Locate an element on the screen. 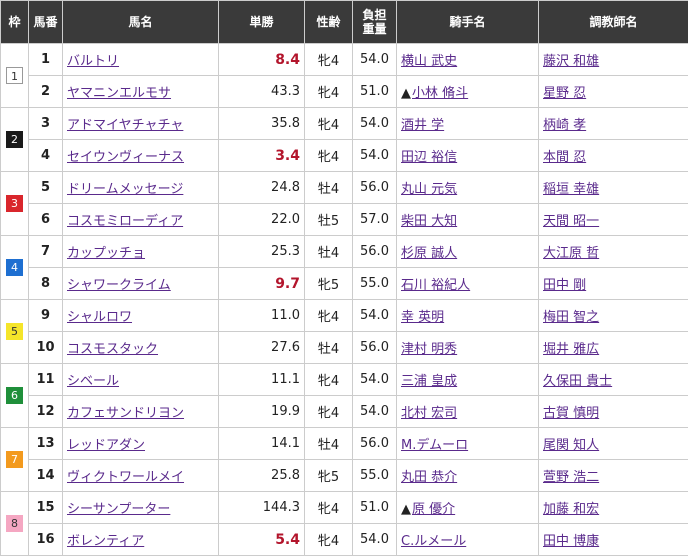  trainer-link: 星野 忍 is located at coordinates (564, 93).